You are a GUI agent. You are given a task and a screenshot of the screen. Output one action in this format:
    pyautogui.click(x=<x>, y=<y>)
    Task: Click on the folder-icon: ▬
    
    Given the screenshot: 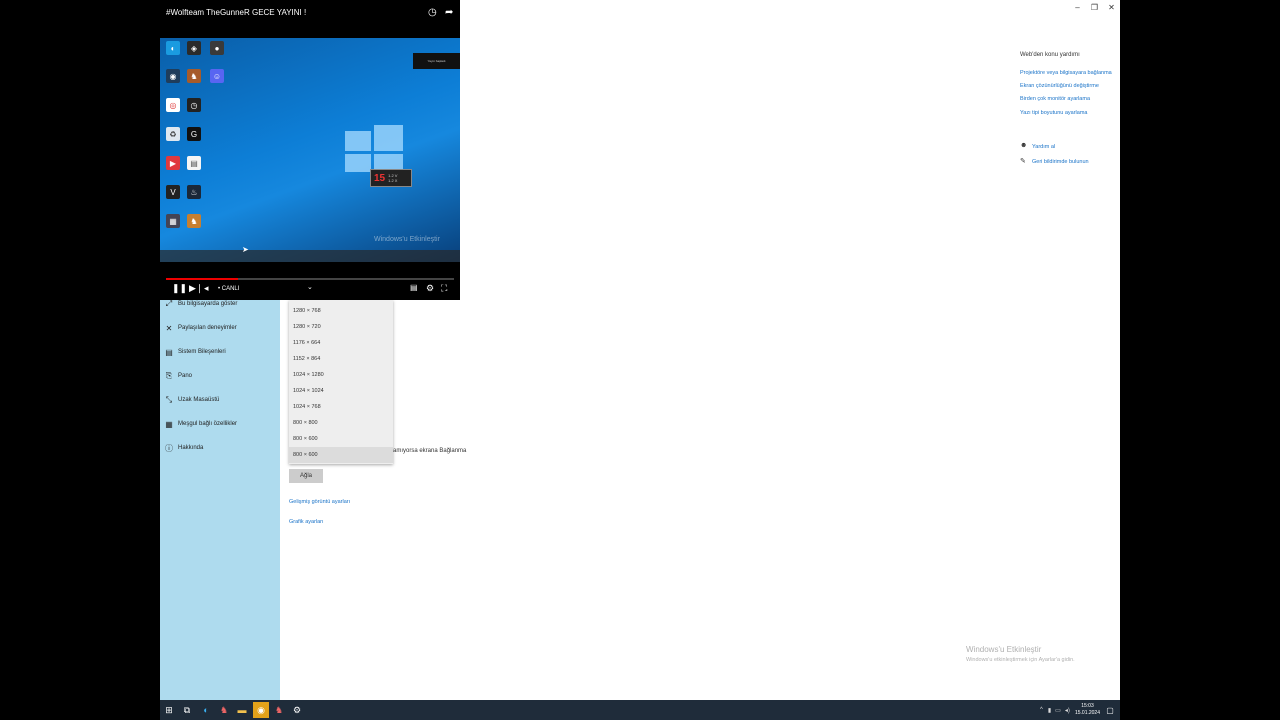 What is the action you would take?
    pyautogui.click(x=242, y=710)
    